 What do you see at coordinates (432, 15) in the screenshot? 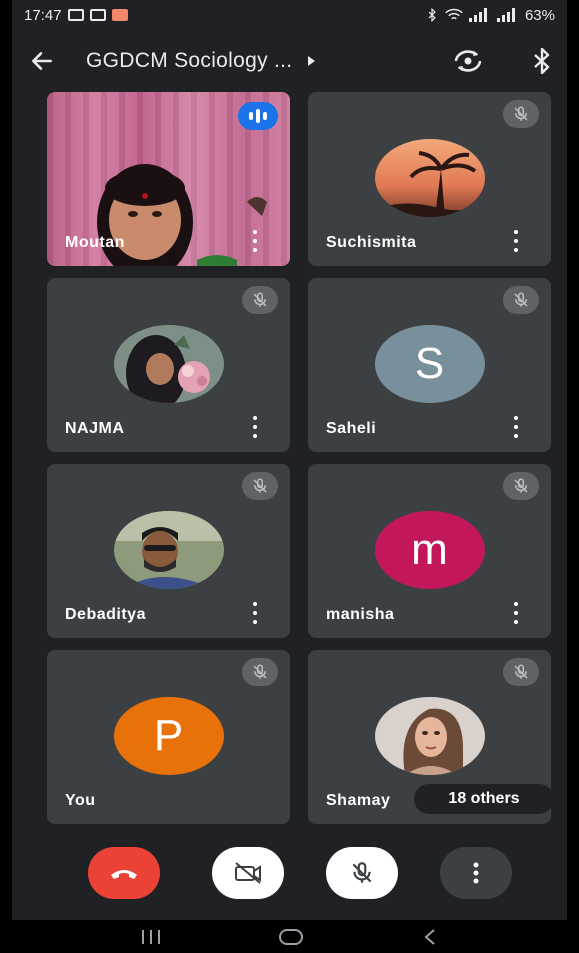
I see `bluetooth-status-icon` at bounding box center [432, 15].